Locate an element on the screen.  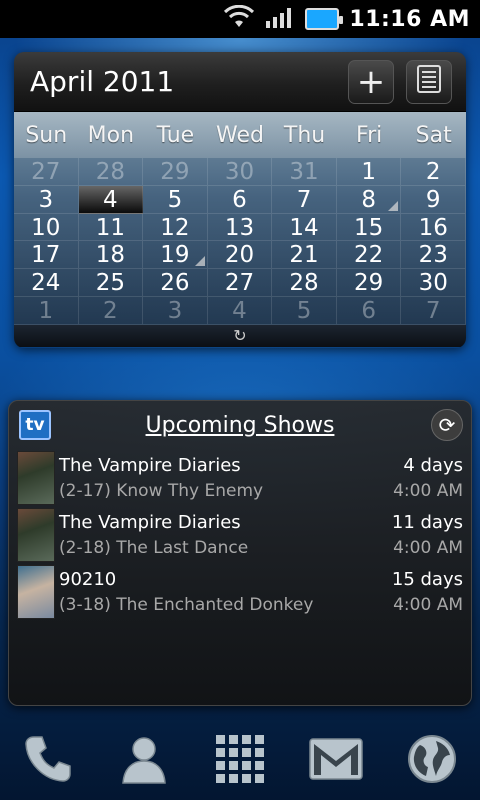
contacts-icon is located at coordinates (144, 761).